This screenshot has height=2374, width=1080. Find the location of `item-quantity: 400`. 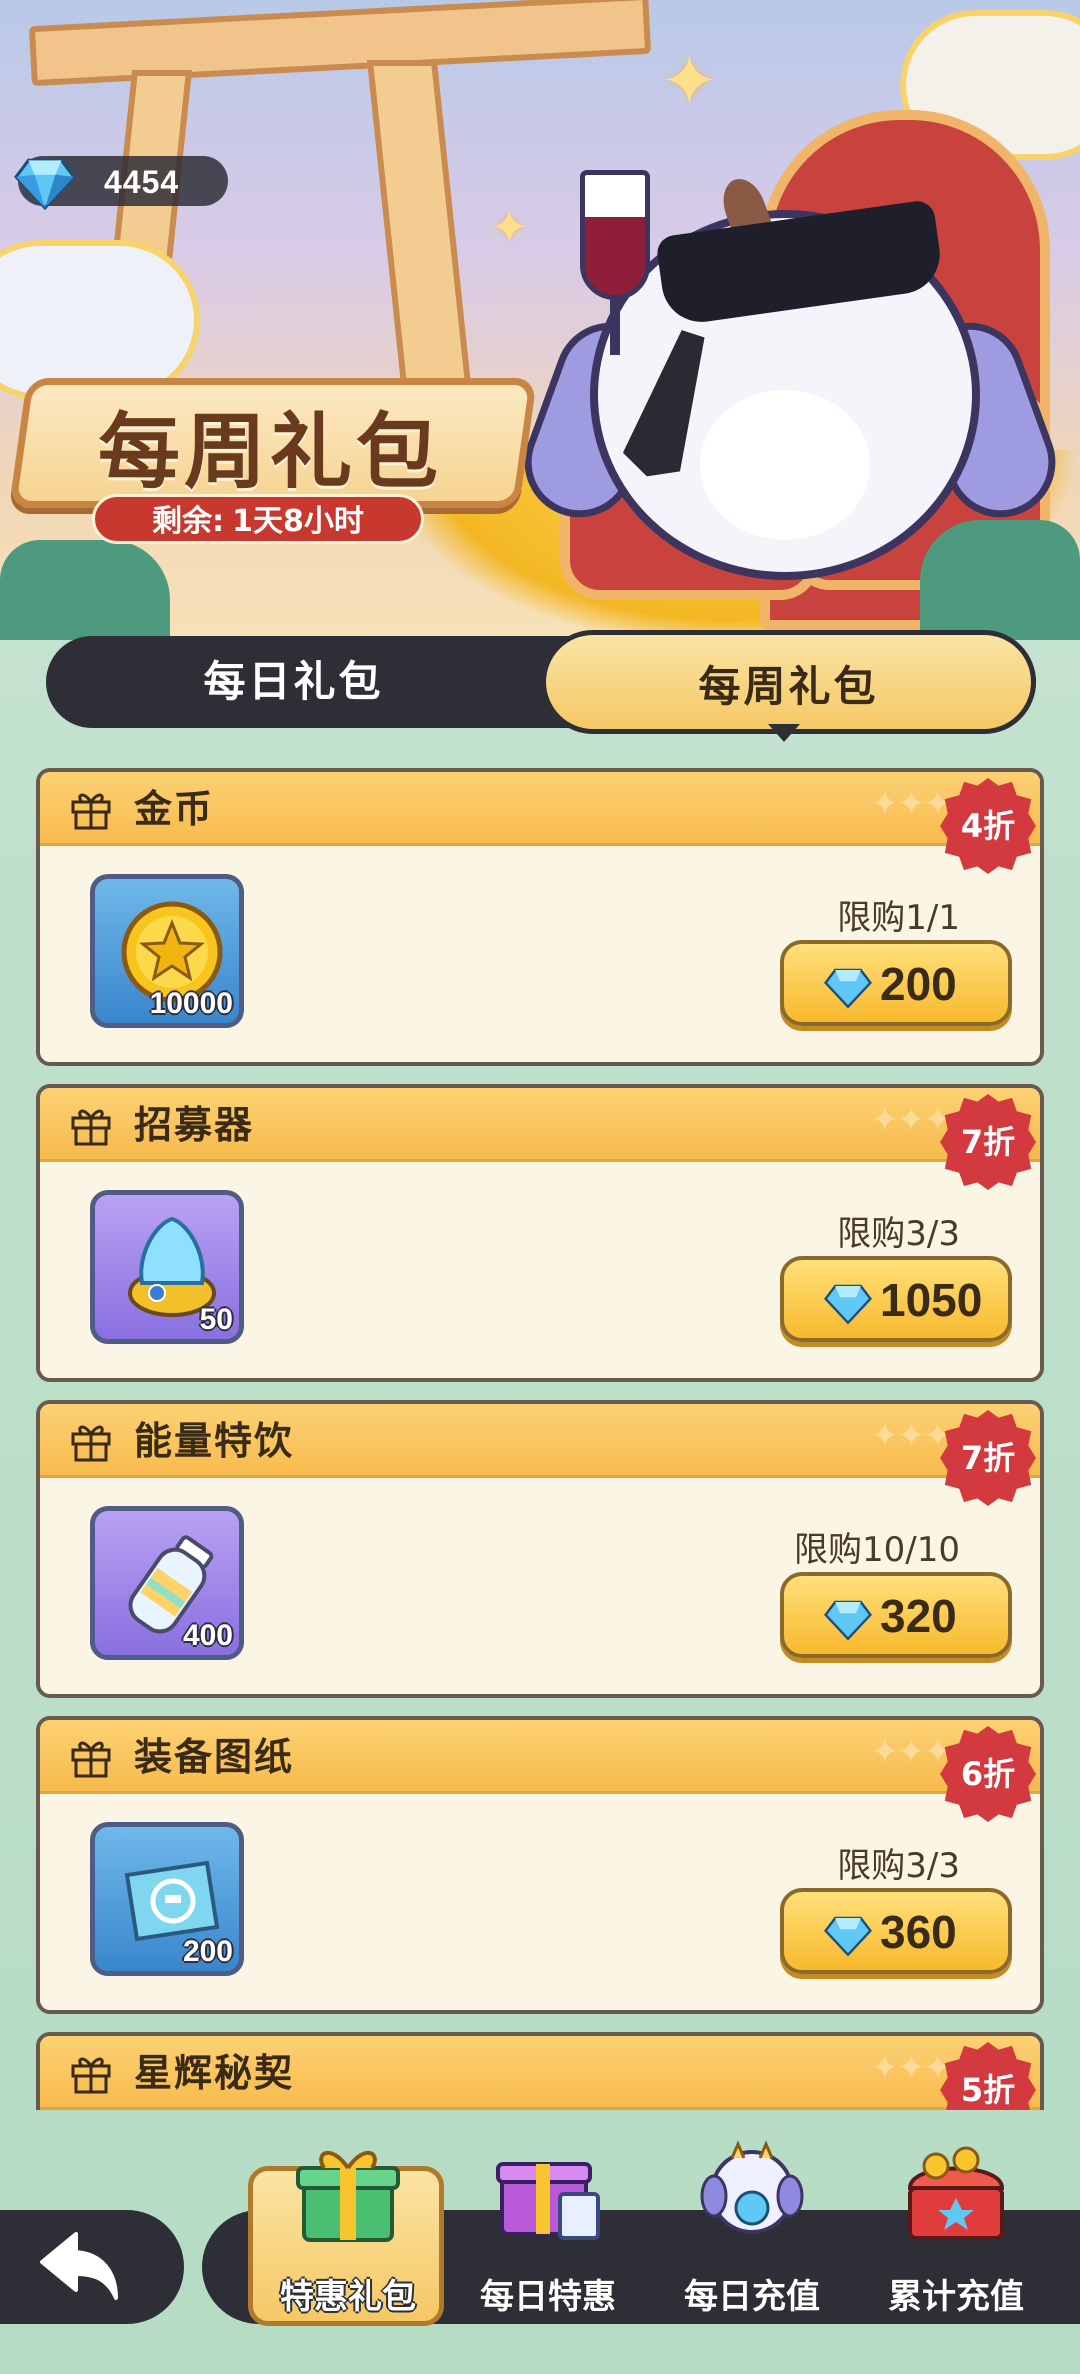

item-quantity: 400 is located at coordinates (207, 1635).